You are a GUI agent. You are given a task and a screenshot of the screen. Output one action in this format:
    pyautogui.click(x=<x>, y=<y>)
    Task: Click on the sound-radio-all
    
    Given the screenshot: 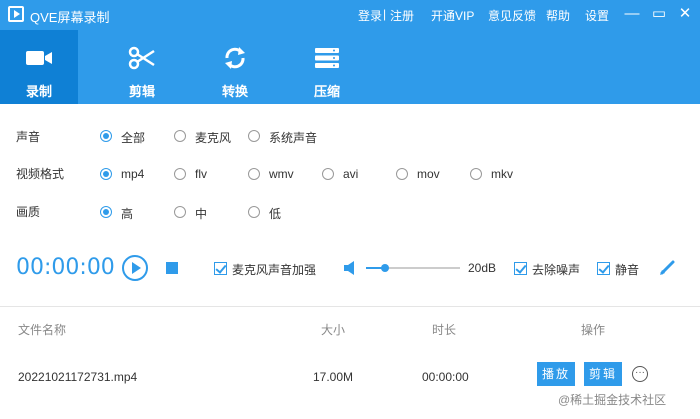 What is the action you would take?
    pyautogui.click(x=106, y=136)
    